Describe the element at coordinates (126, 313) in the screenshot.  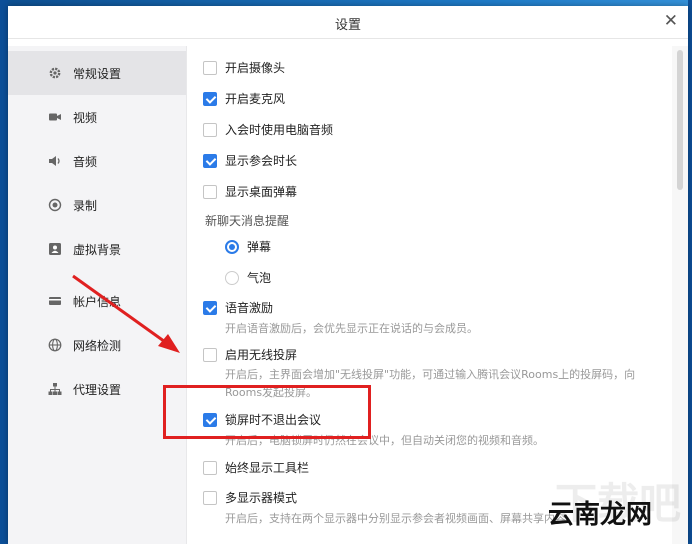
I see `annotation-arrow` at that location.